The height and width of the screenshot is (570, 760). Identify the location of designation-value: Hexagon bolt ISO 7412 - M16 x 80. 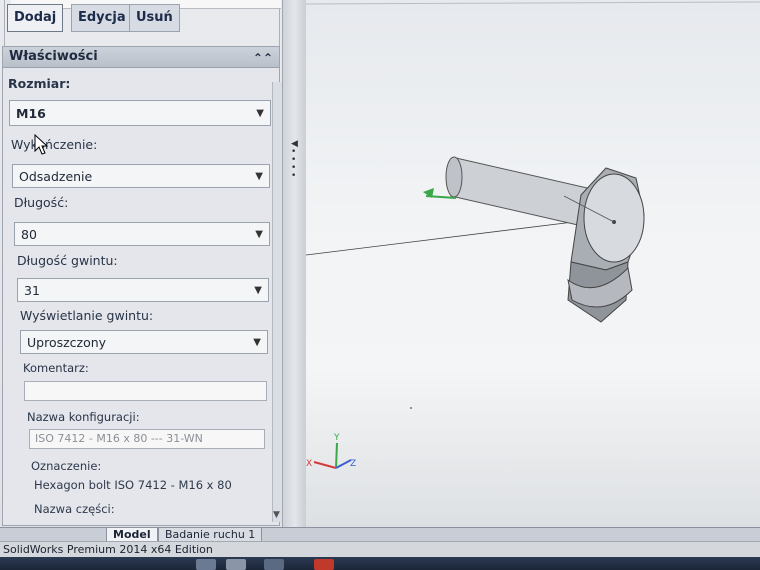
(133, 485).